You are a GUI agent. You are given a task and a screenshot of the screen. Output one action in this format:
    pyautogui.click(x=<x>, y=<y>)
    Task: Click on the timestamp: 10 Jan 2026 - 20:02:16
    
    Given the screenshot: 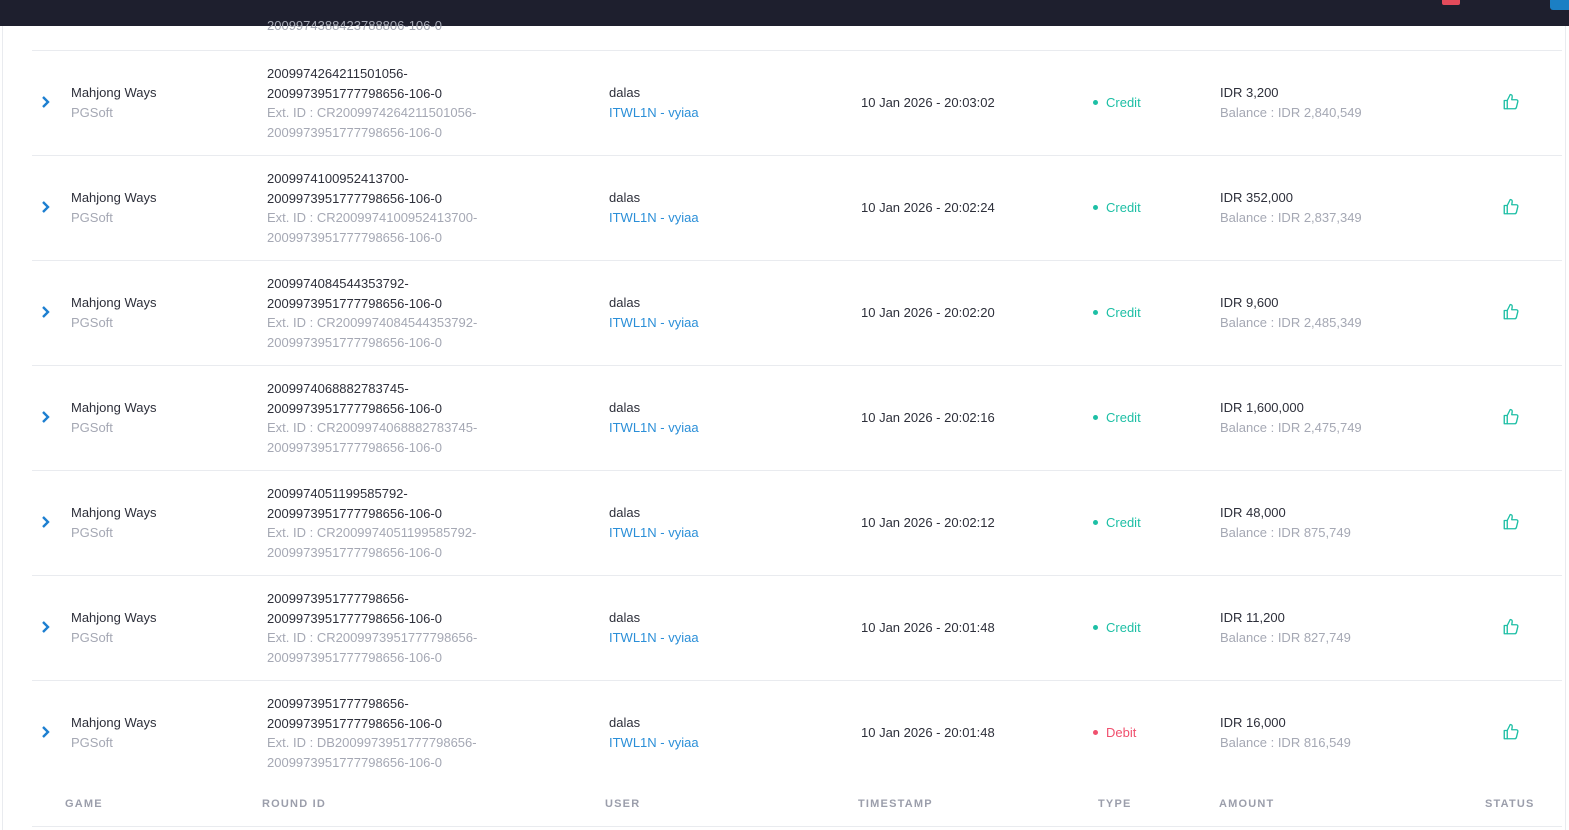 What is the action you would take?
    pyautogui.click(x=928, y=417)
    